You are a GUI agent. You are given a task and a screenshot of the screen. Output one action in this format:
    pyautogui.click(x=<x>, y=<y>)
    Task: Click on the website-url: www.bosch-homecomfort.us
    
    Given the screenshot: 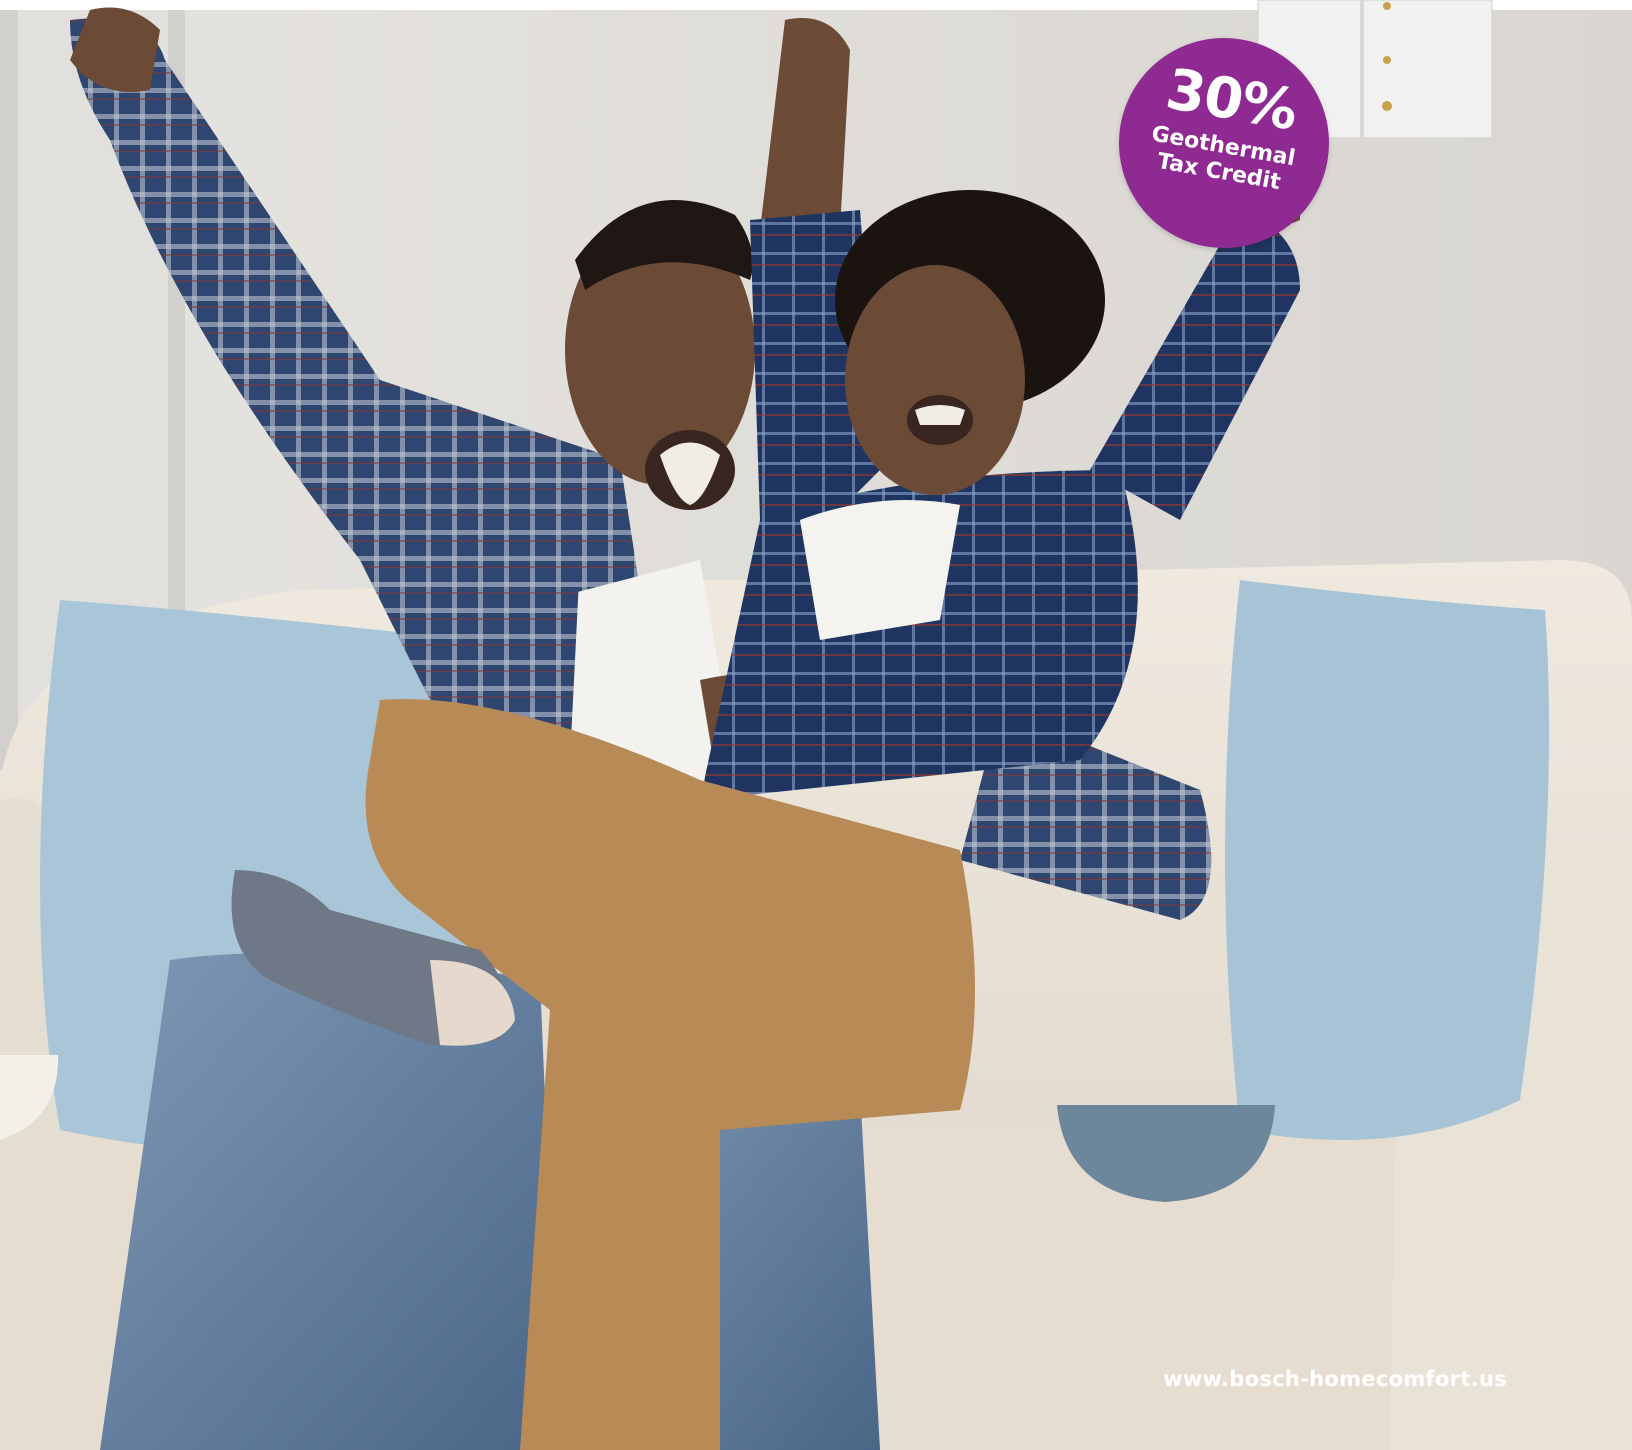 What is the action you would take?
    pyautogui.click(x=1335, y=1379)
    